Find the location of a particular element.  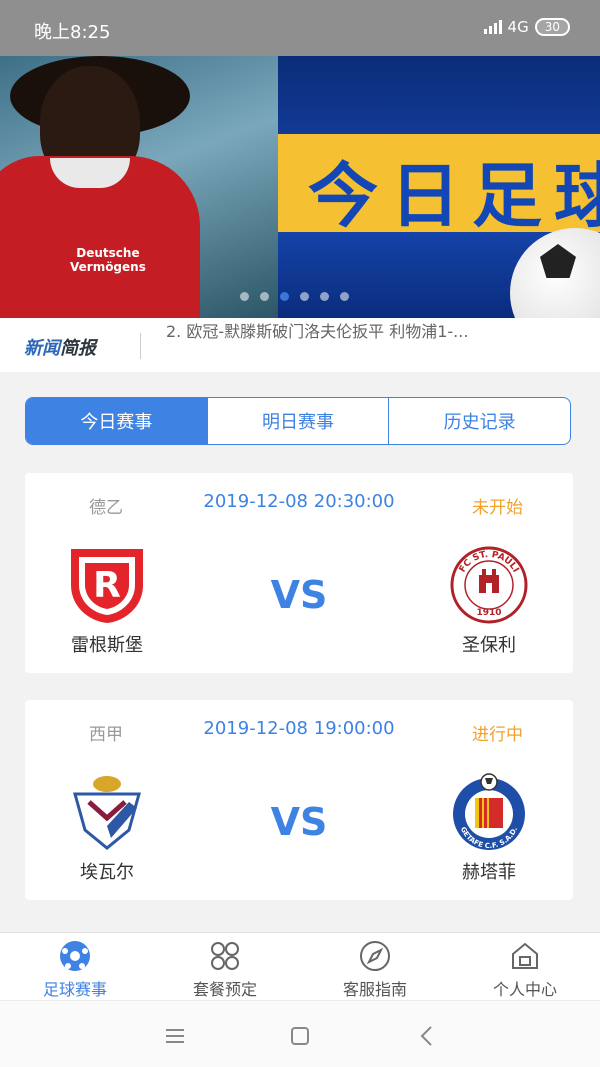

match-status: 进行中 is located at coordinates (497, 735).